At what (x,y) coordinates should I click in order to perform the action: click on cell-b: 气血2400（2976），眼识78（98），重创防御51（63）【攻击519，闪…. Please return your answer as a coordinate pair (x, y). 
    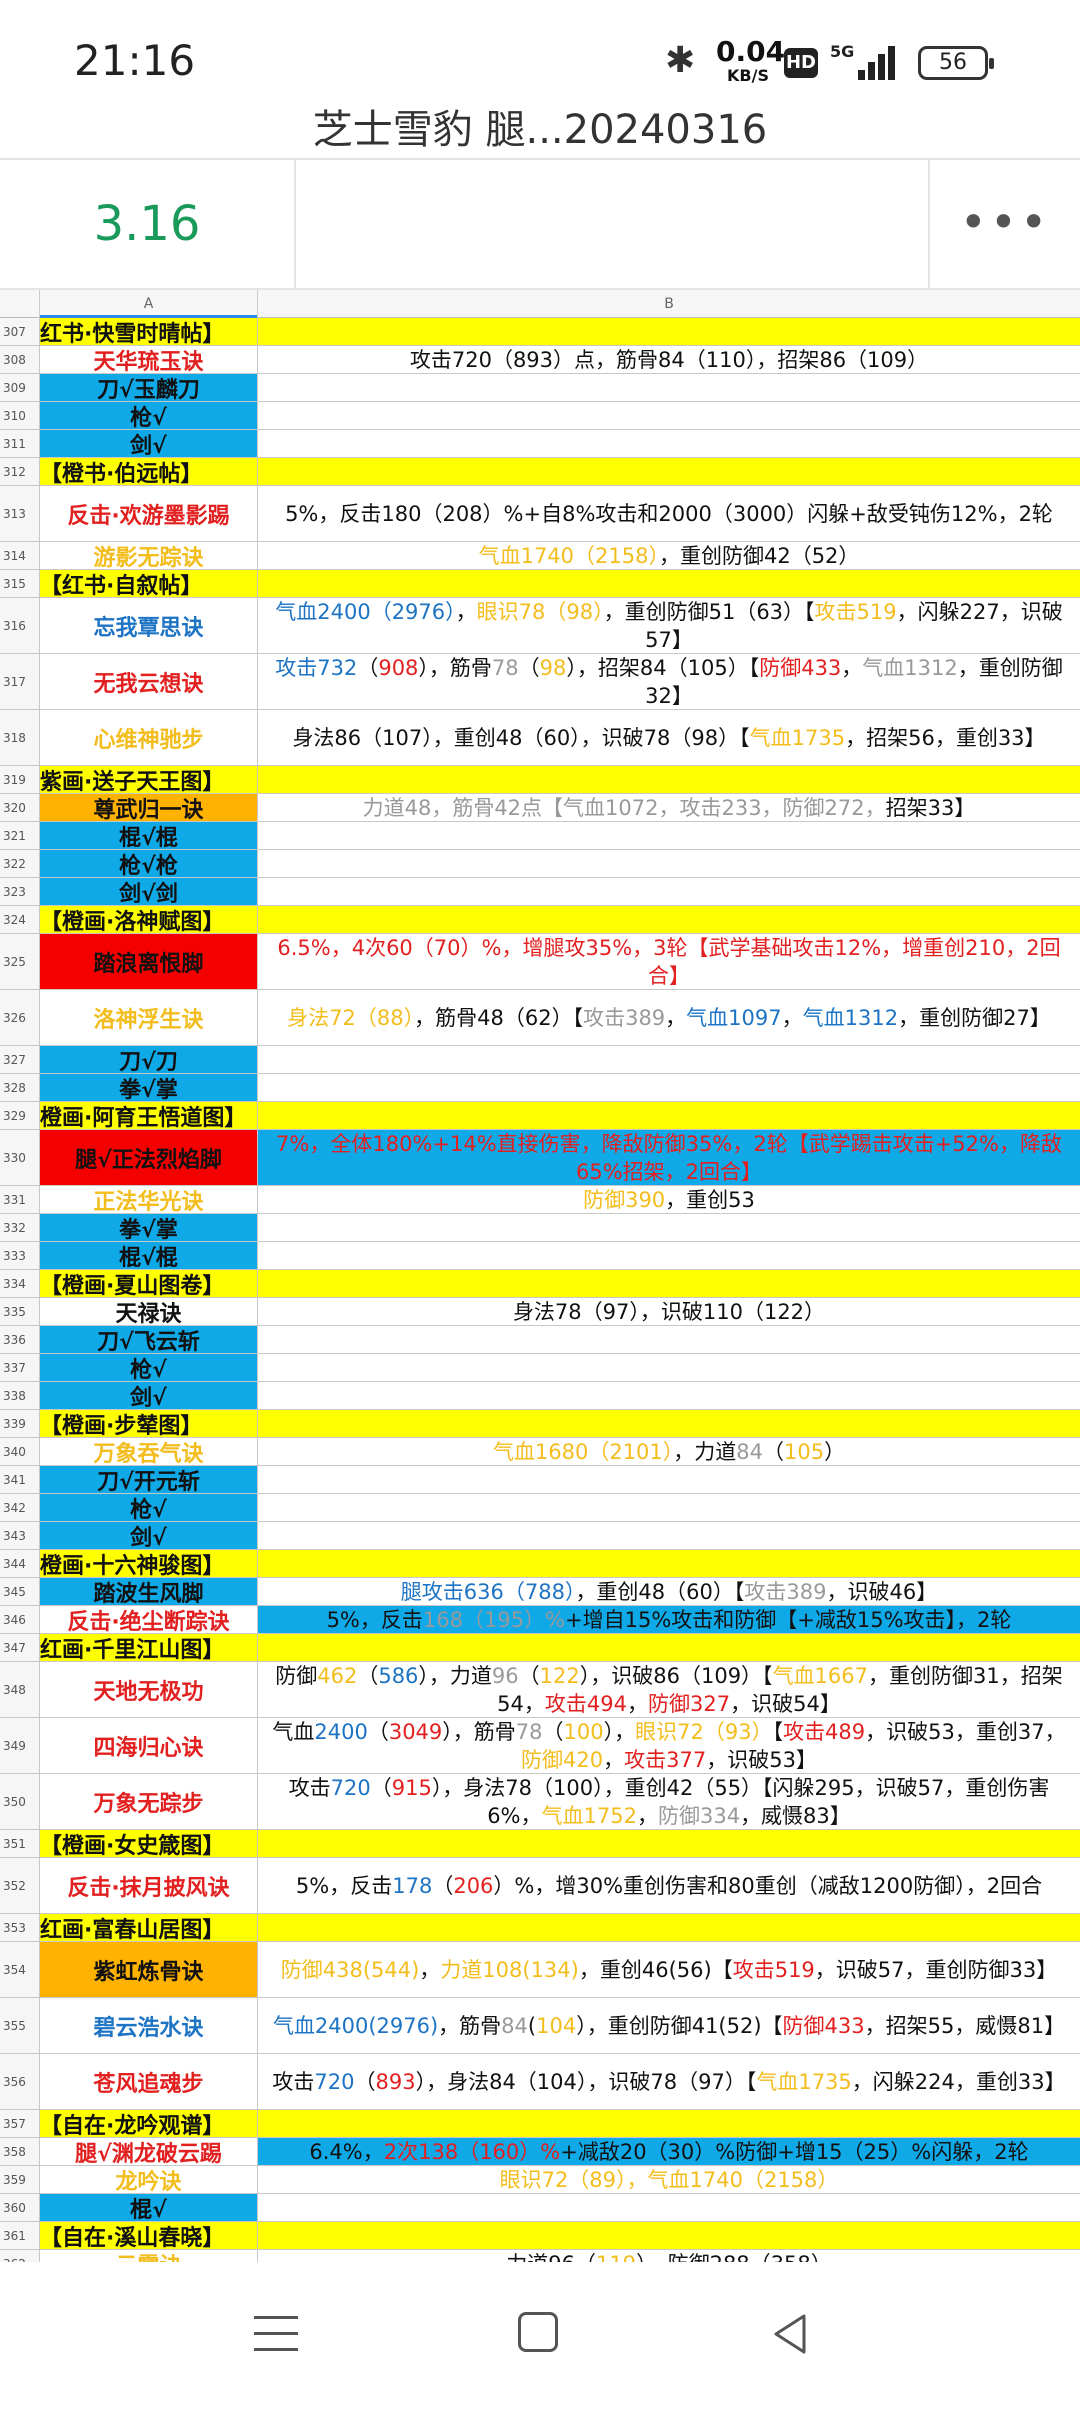
    Looking at the image, I should click on (669, 625).